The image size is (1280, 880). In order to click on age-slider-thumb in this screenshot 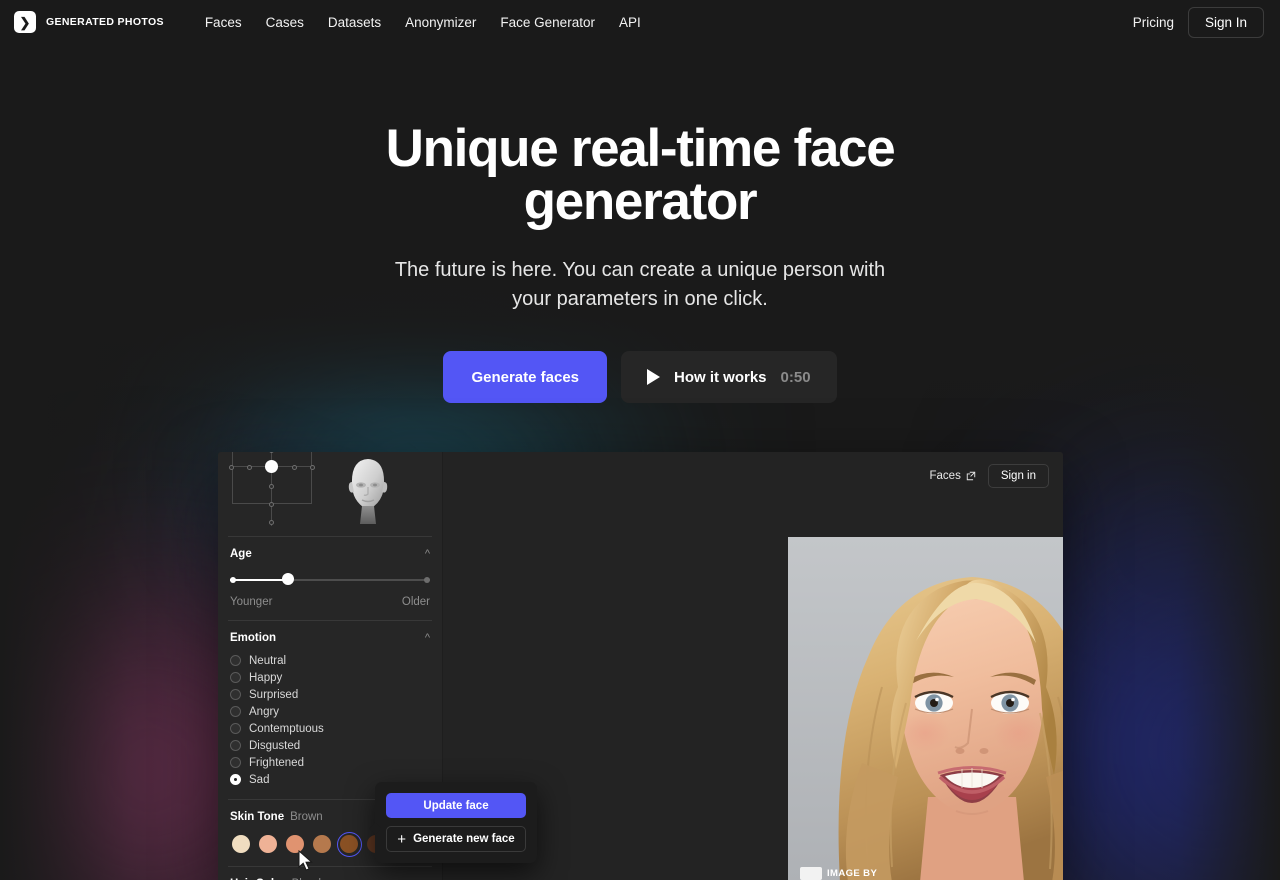, I will do `click(288, 579)`.